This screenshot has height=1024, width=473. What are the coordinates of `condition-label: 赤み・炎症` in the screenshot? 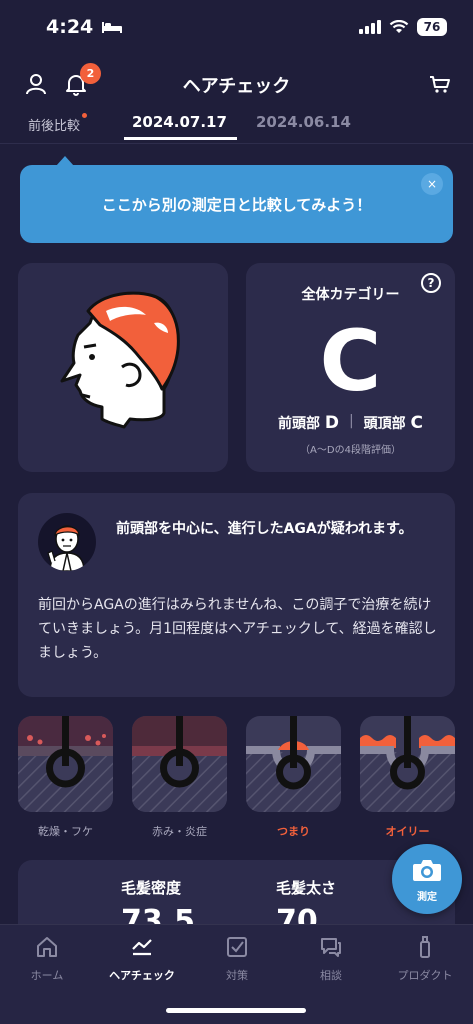 It's located at (179, 831).